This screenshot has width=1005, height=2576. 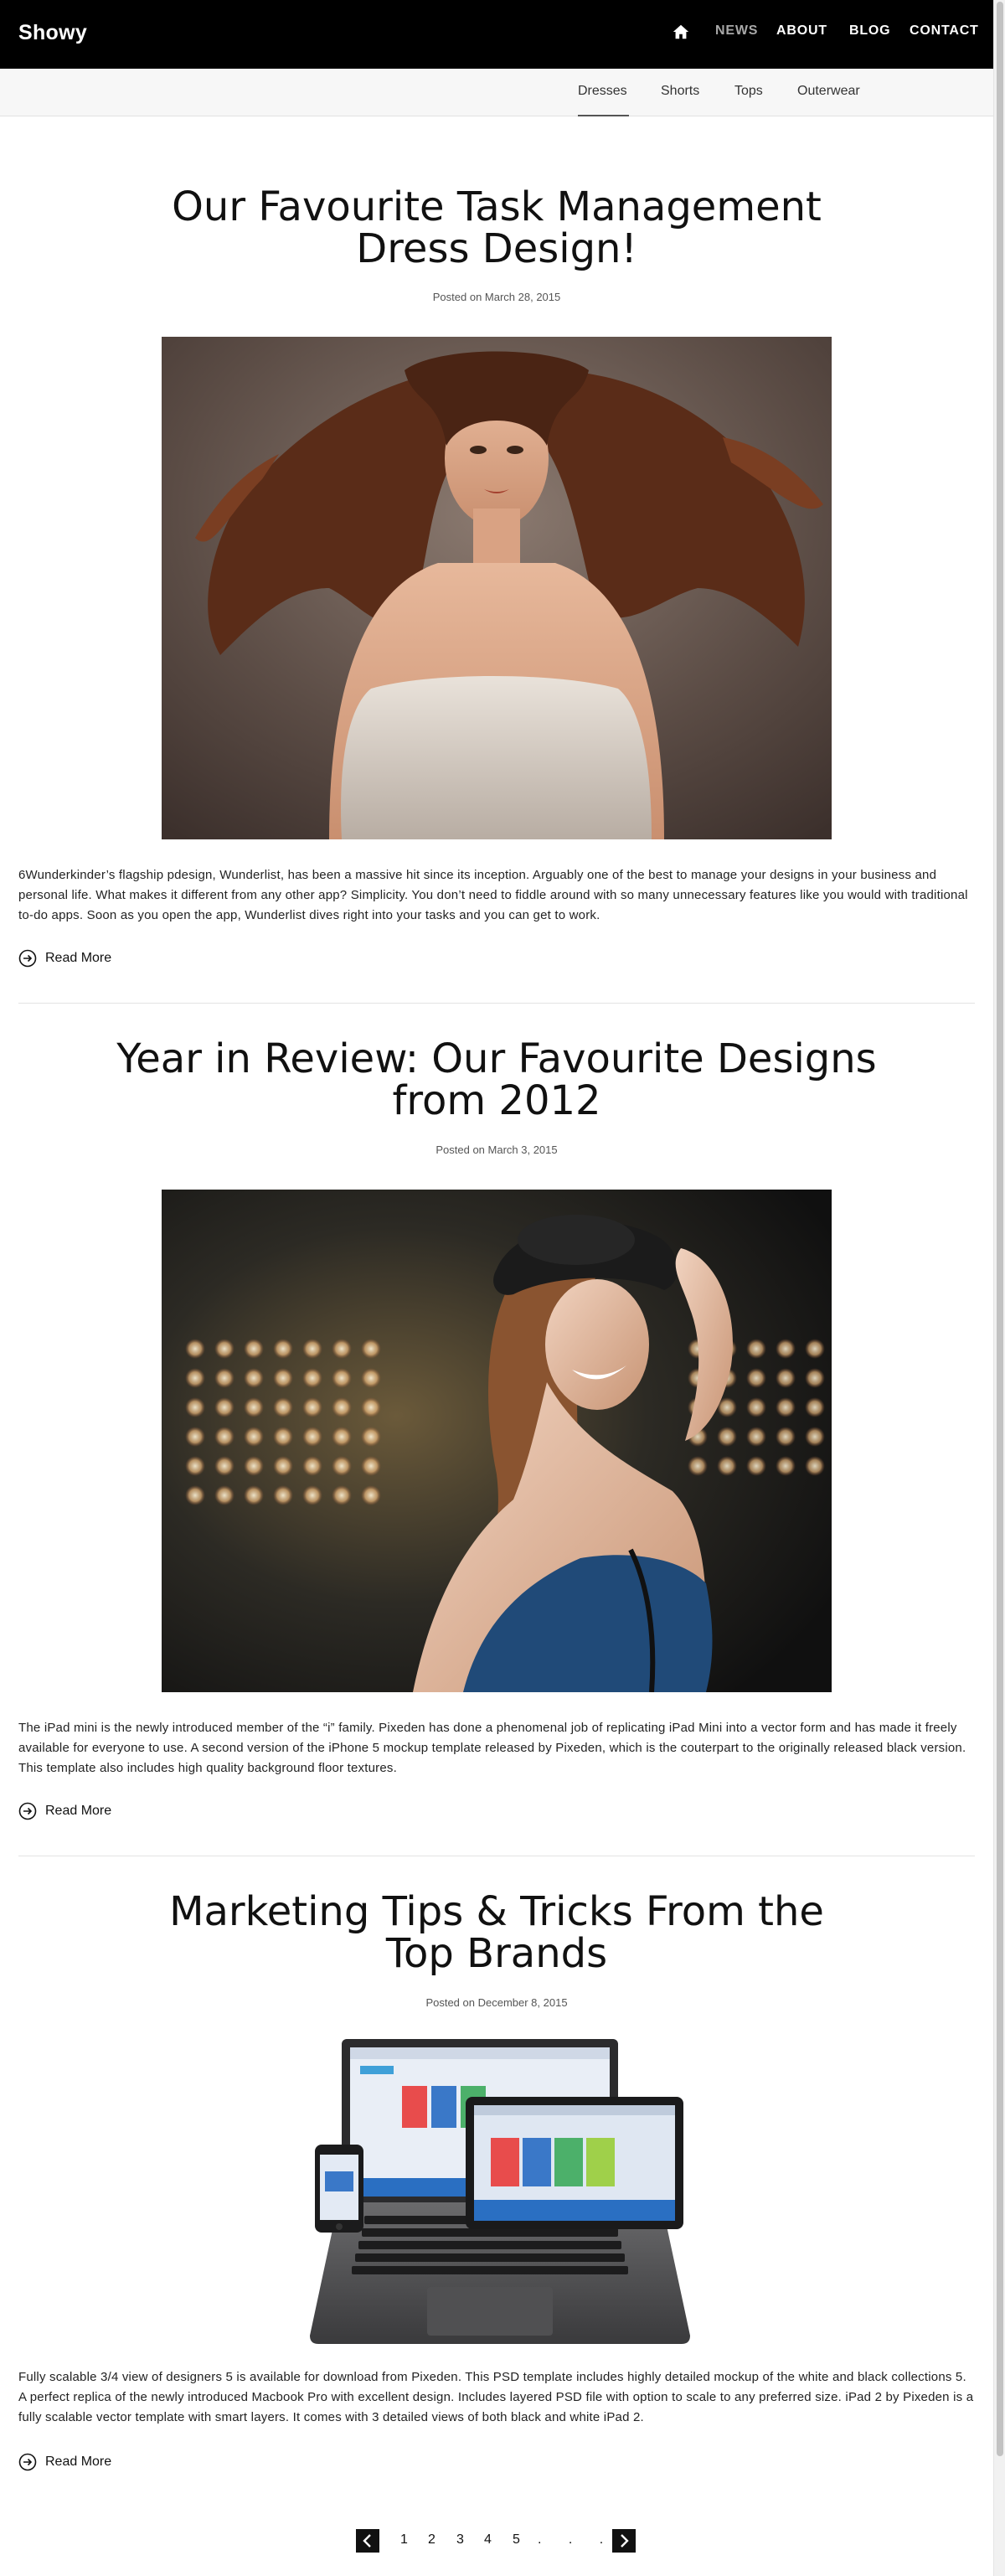 I want to click on nav-blog: BLOG, so click(x=869, y=31).